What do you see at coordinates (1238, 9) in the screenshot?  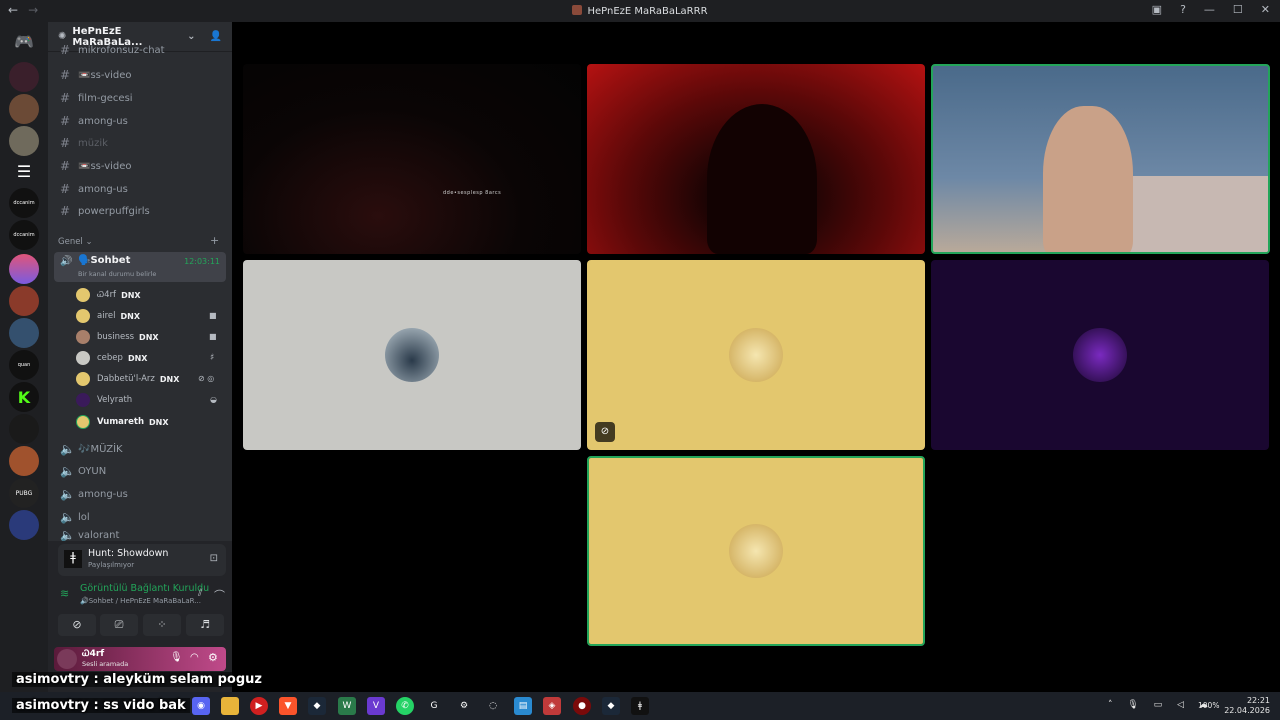 I see `maximize-button: ☐` at bounding box center [1238, 9].